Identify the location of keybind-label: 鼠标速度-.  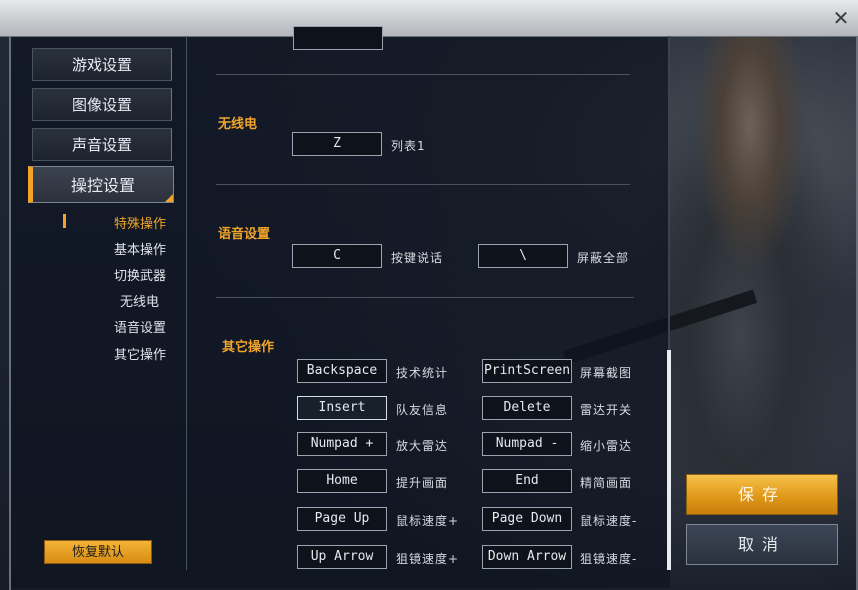
(609, 521).